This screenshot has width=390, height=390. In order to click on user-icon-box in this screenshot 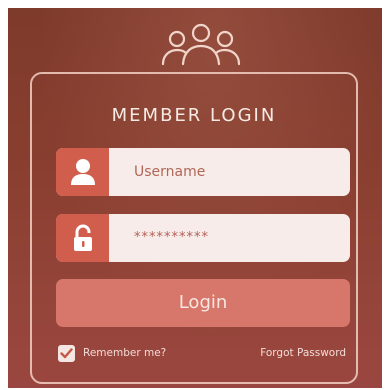, I will do `click(82, 172)`.